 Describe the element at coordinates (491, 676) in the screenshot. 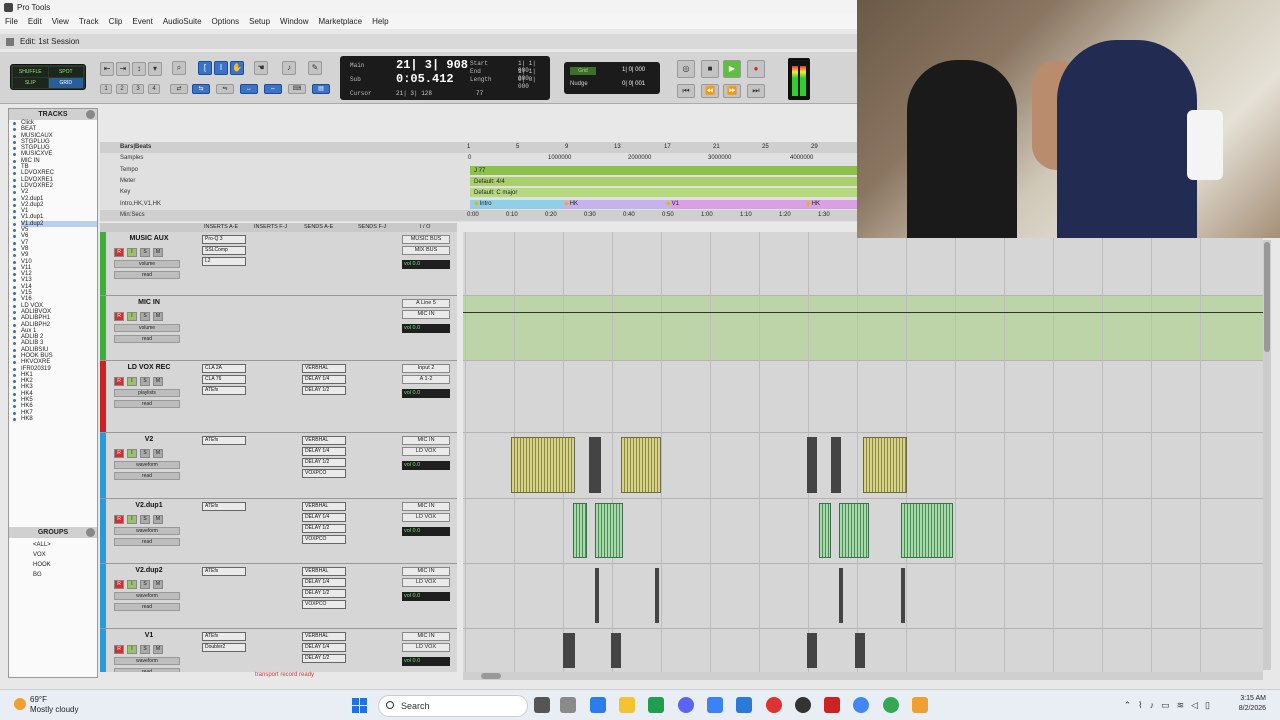

I see `horizontal-scroll-thumb` at that location.